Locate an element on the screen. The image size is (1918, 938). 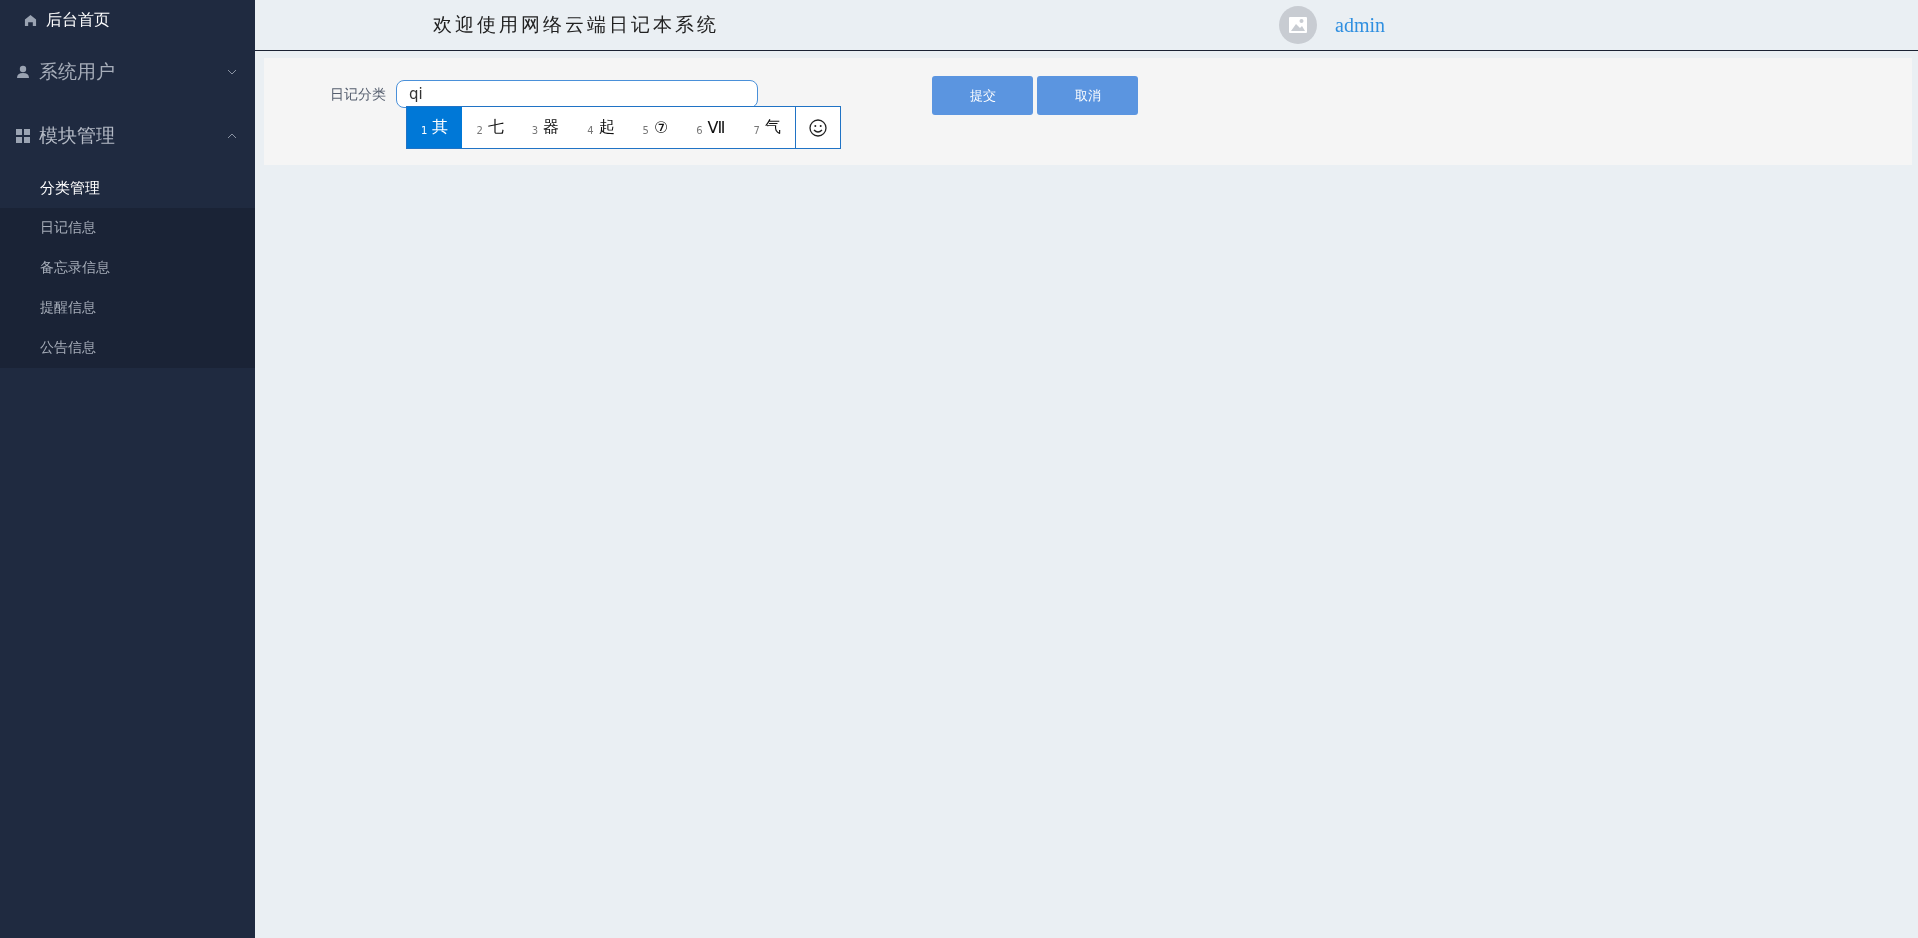
ime-candidate: 7 气 is located at coordinates (767, 127).